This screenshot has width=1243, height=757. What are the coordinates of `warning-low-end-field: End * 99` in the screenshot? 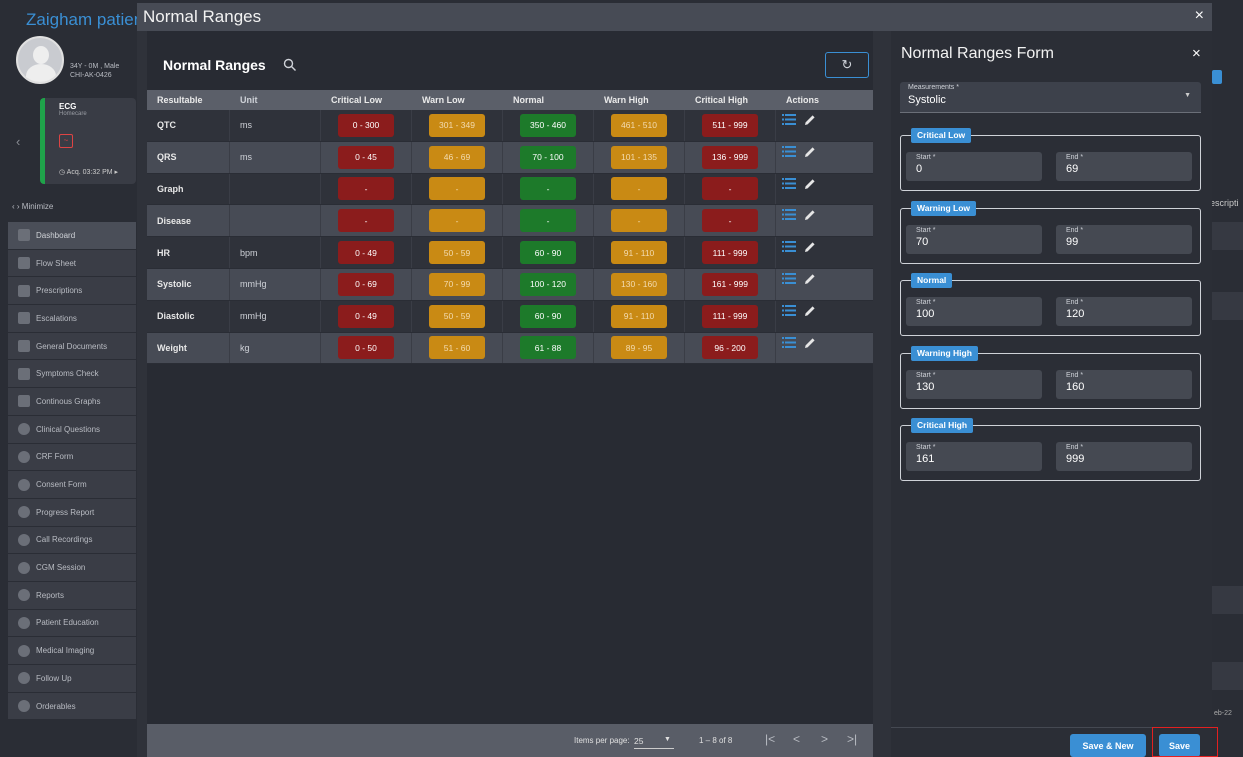 It's located at (1124, 239).